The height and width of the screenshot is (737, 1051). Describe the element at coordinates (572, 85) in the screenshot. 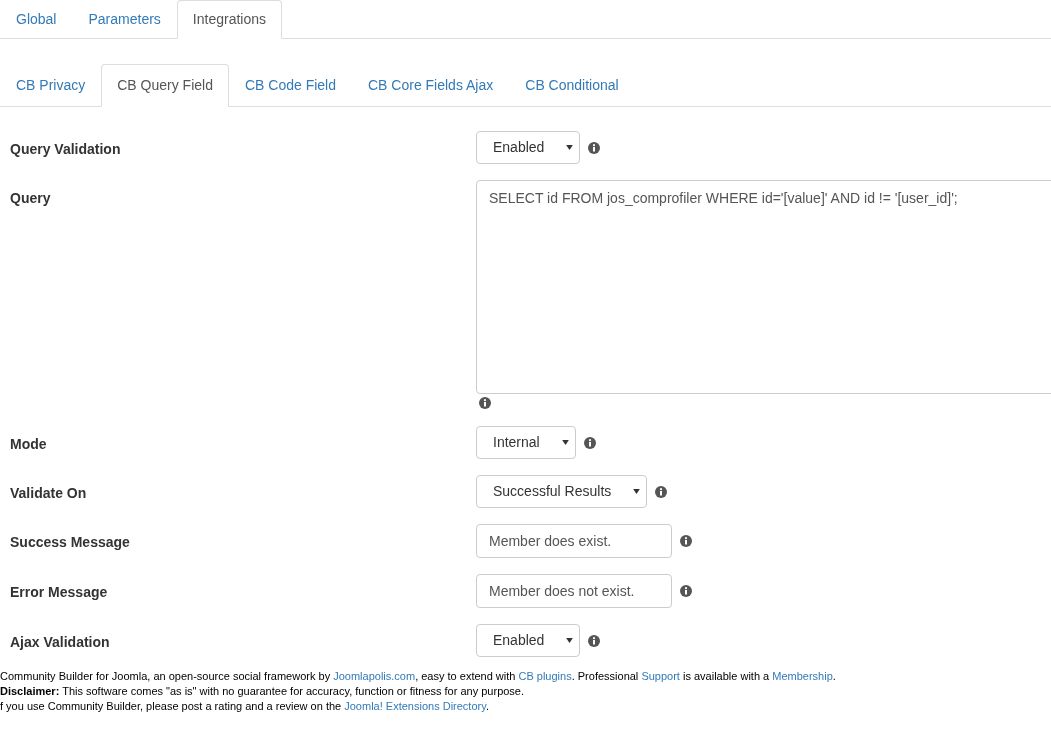

I see `tab: CB Conditional` at that location.